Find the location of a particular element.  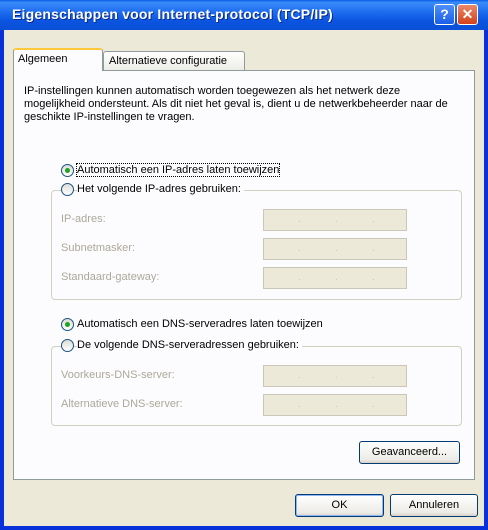

help-button: ? is located at coordinates (444, 14).